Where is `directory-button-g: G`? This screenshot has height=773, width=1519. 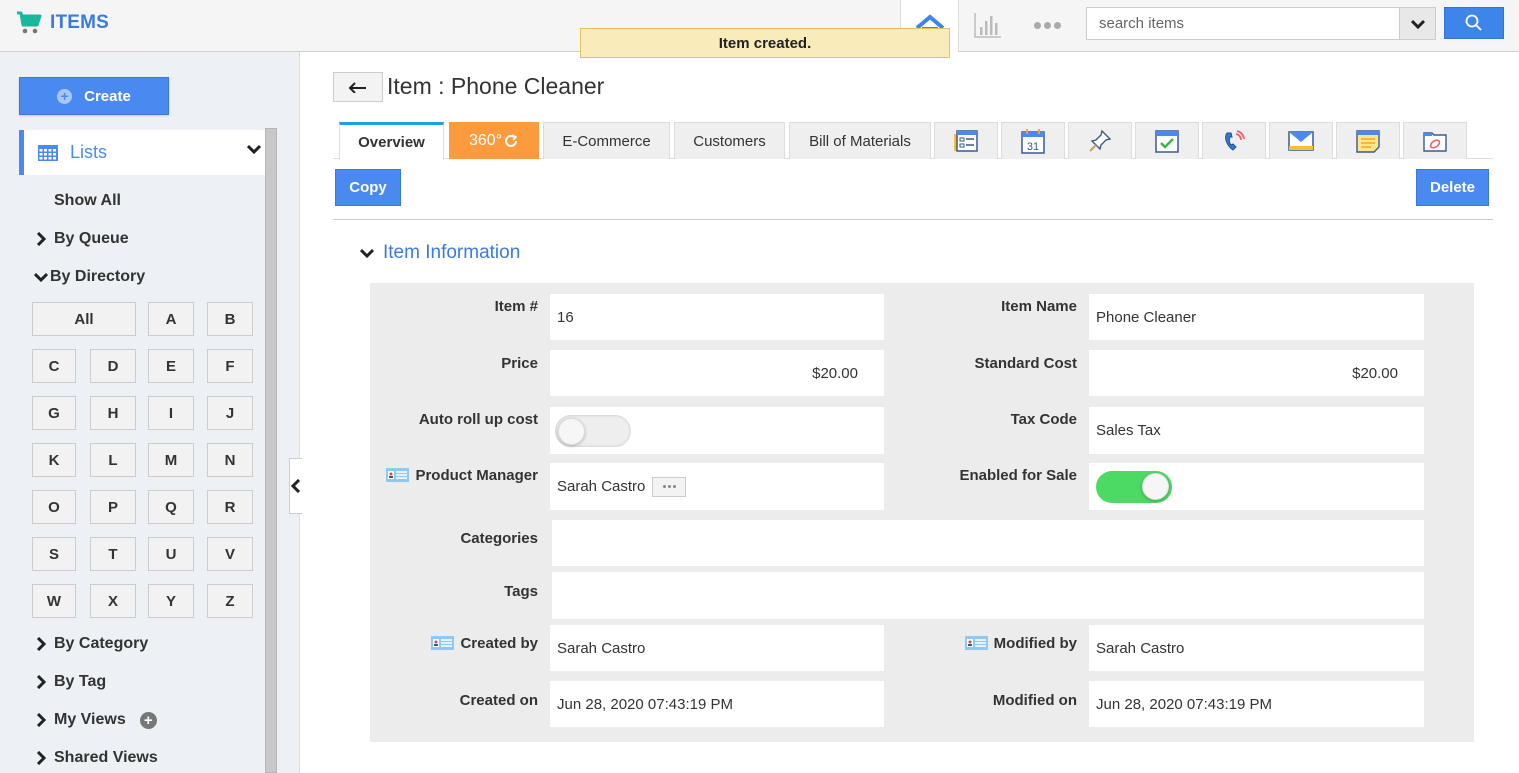 directory-button-g: G is located at coordinates (54, 413).